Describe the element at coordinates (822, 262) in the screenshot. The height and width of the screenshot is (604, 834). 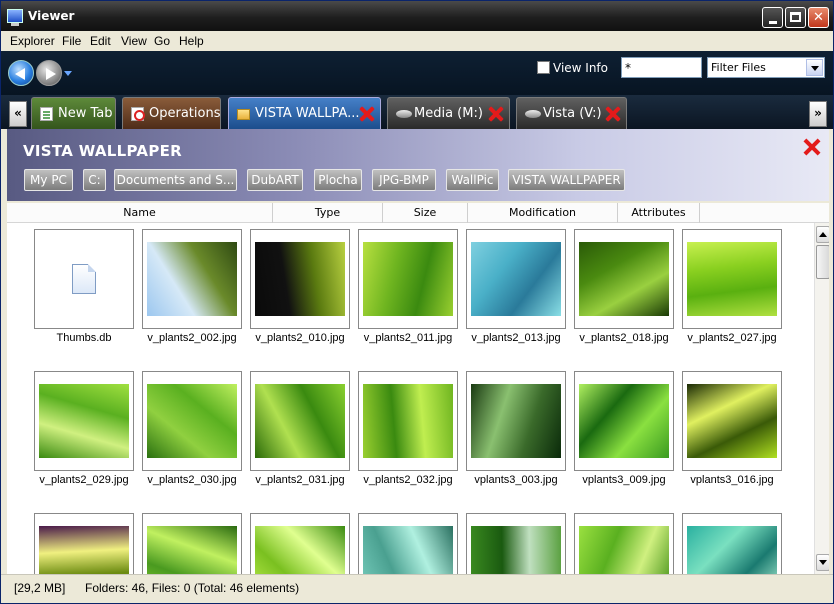
I see `scroll-thumb` at that location.